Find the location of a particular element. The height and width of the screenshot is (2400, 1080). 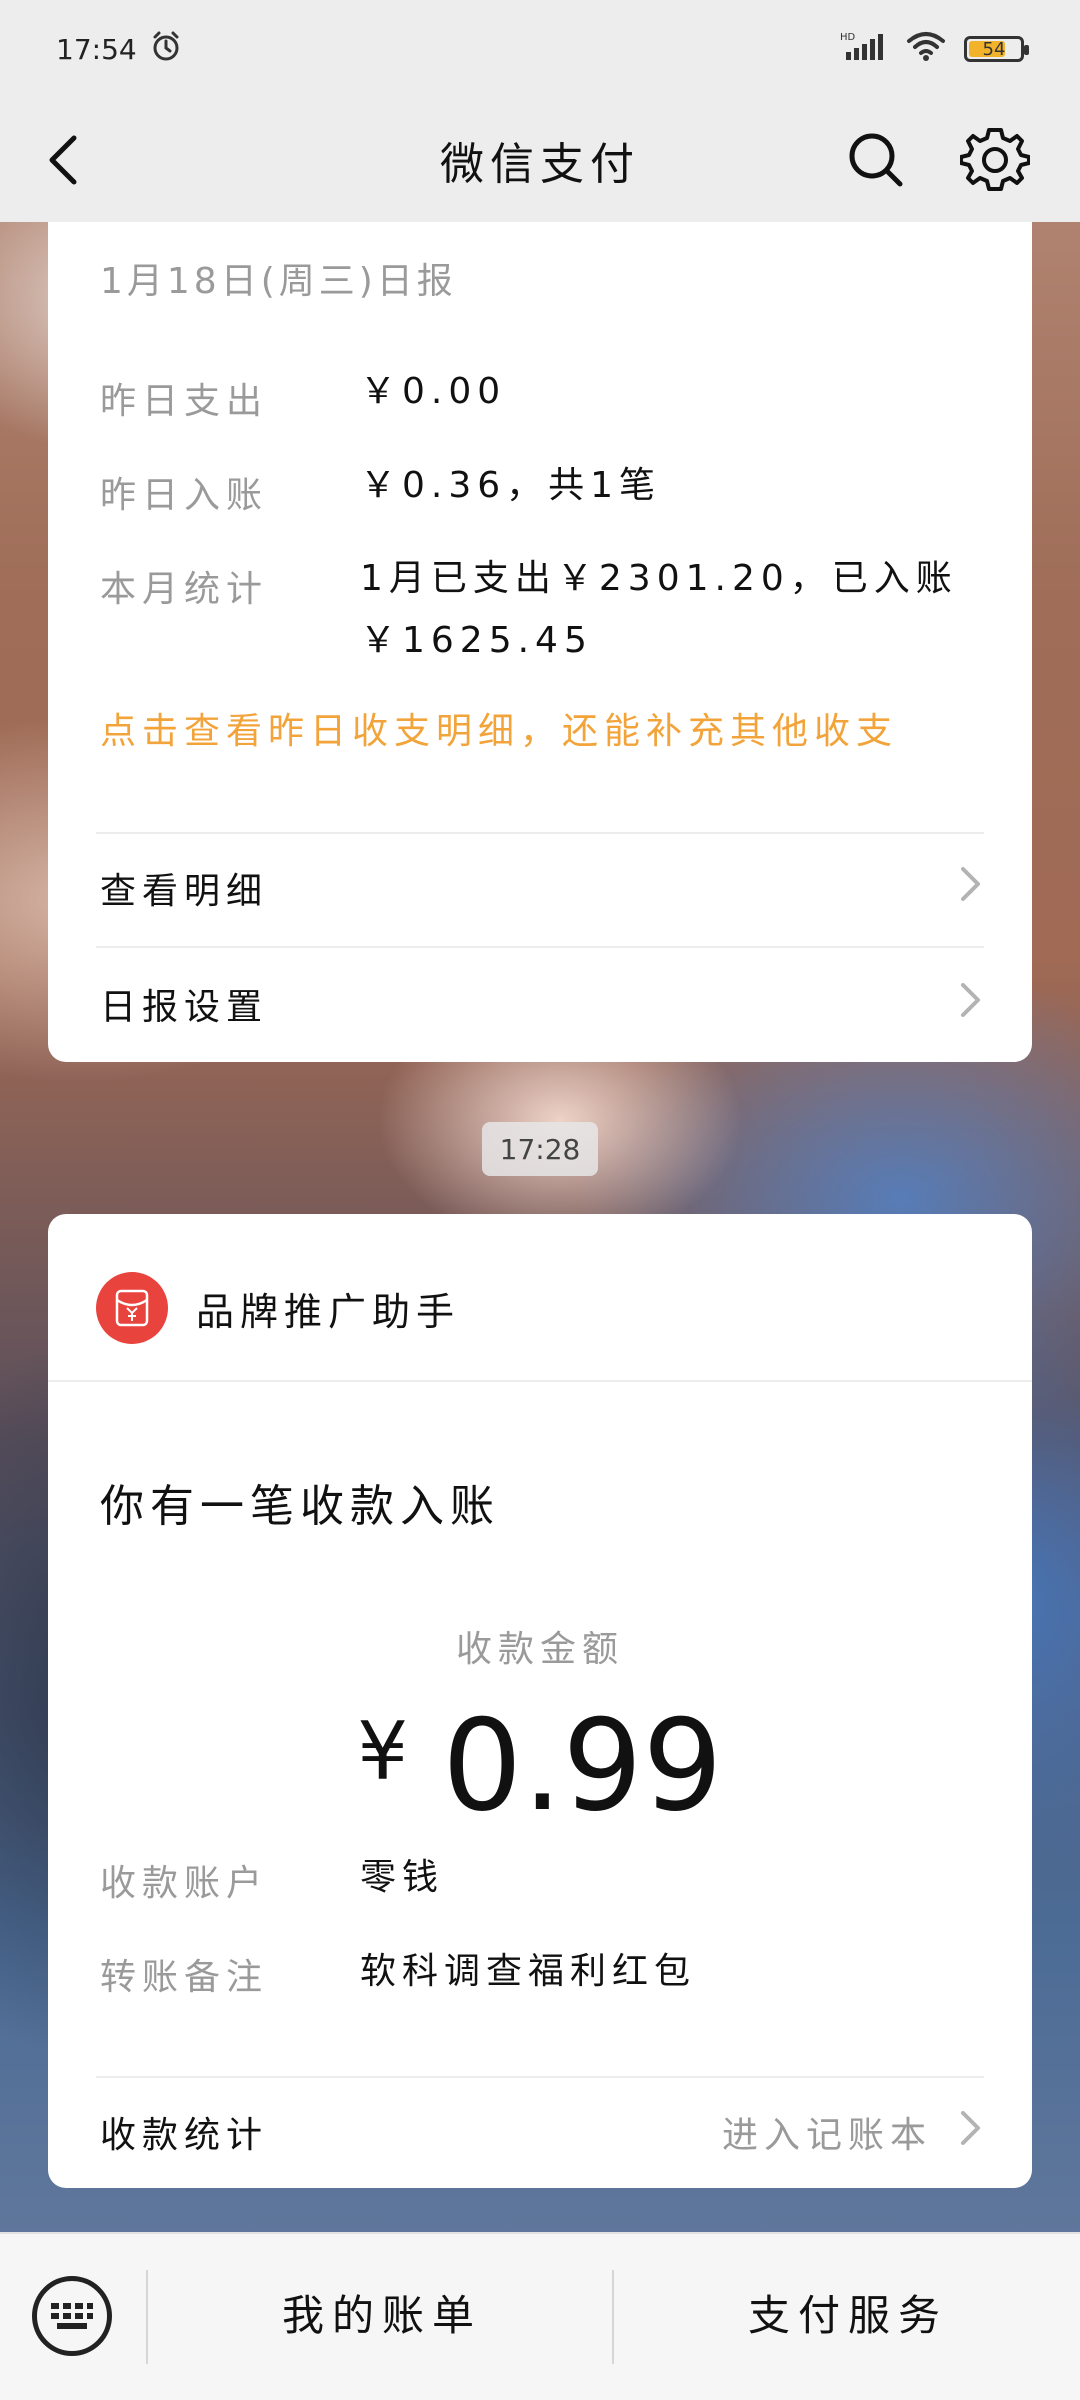

row-value: 软科调查福利红包 is located at coordinates (528, 1971).